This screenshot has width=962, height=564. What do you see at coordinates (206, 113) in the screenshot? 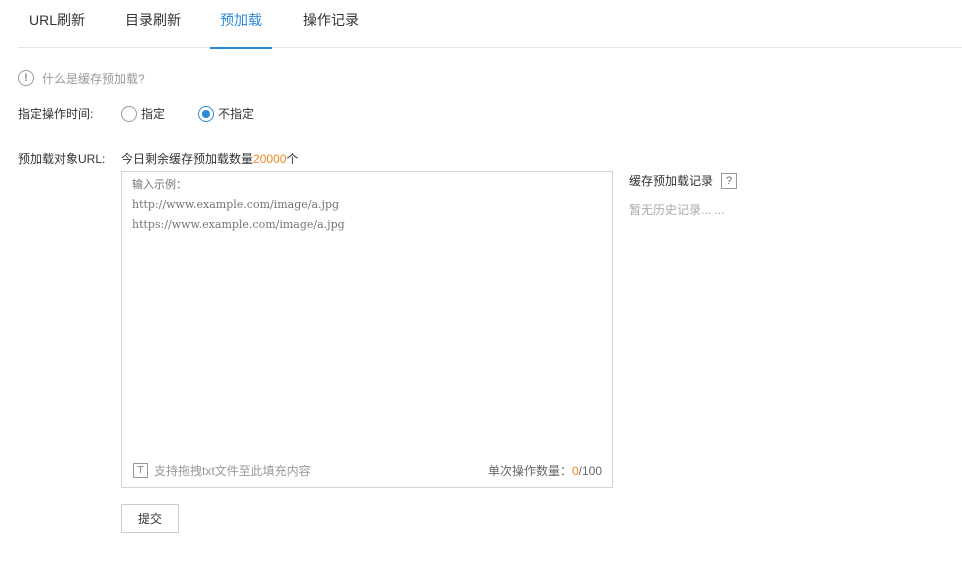
I see `radio-circle-checked` at bounding box center [206, 113].